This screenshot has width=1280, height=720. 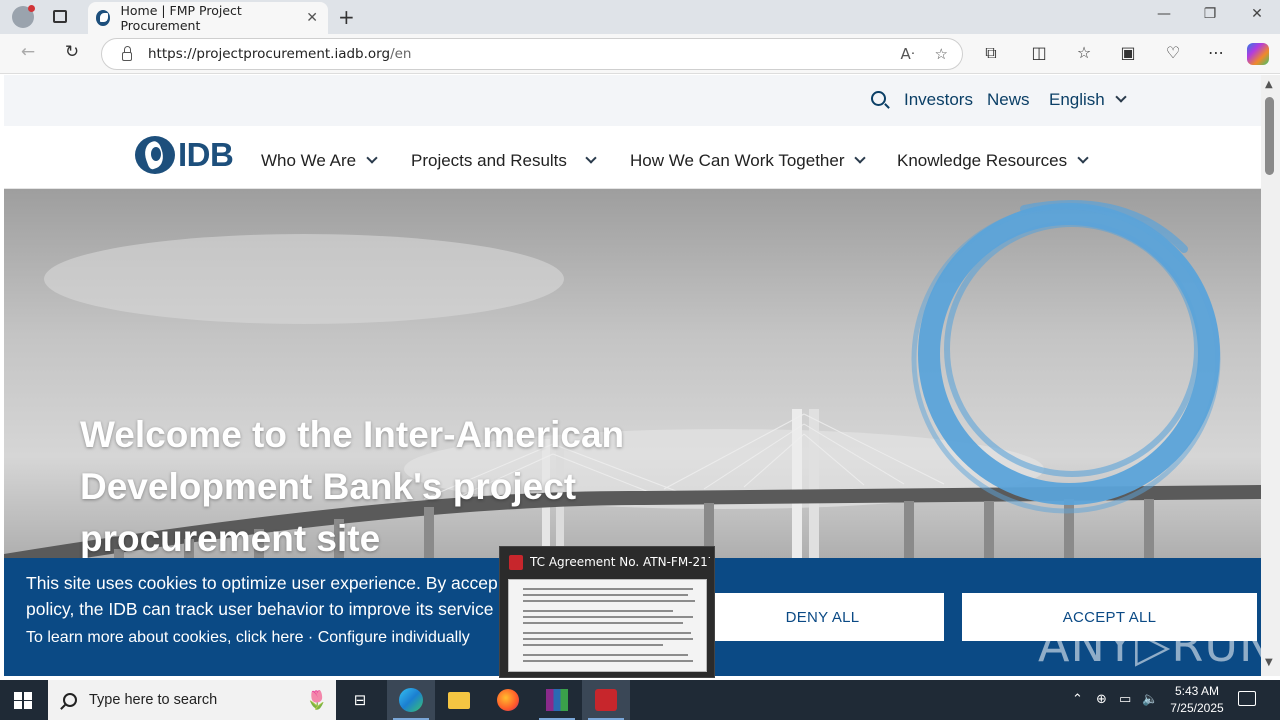 I want to click on url-host: https://projectprocurement.iadb.org, so click(x=269, y=54).